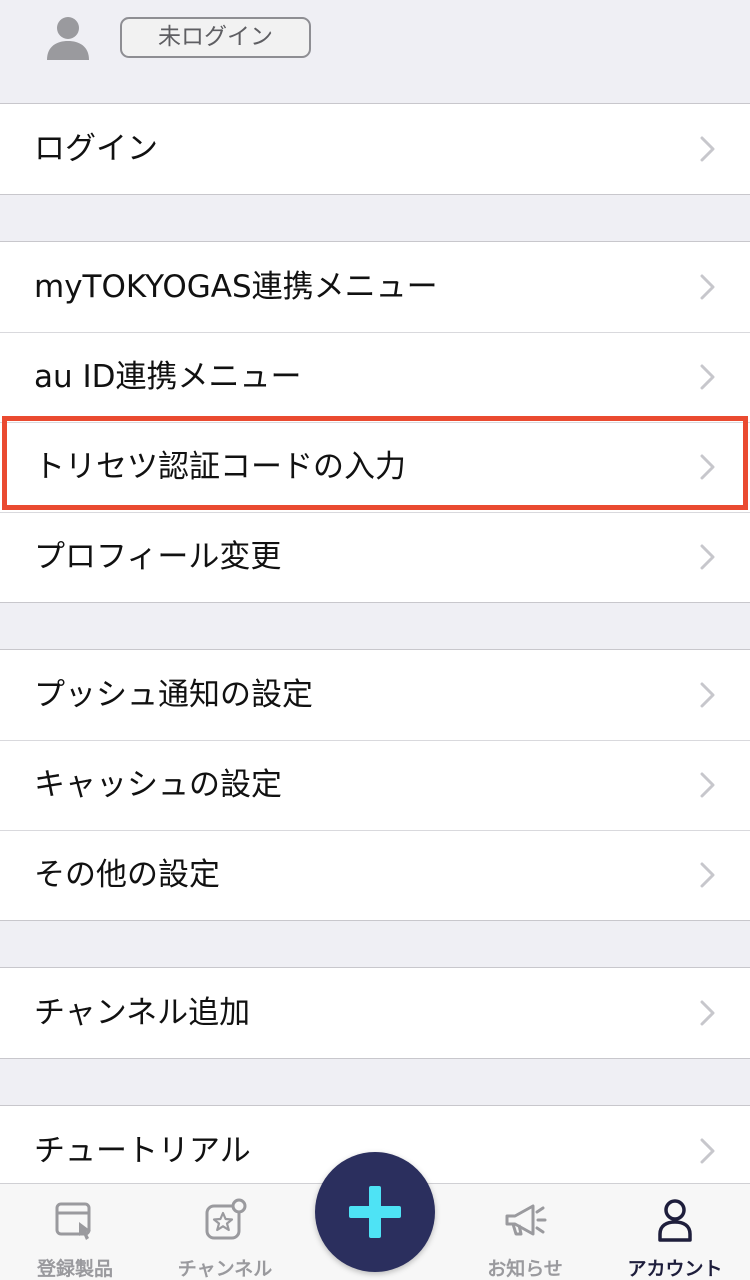 Image resolution: width=750 pixels, height=1280 pixels. What do you see at coordinates (375, 377) in the screenshot?
I see `menu-item-au-id: au ID連携メニュー` at bounding box center [375, 377].